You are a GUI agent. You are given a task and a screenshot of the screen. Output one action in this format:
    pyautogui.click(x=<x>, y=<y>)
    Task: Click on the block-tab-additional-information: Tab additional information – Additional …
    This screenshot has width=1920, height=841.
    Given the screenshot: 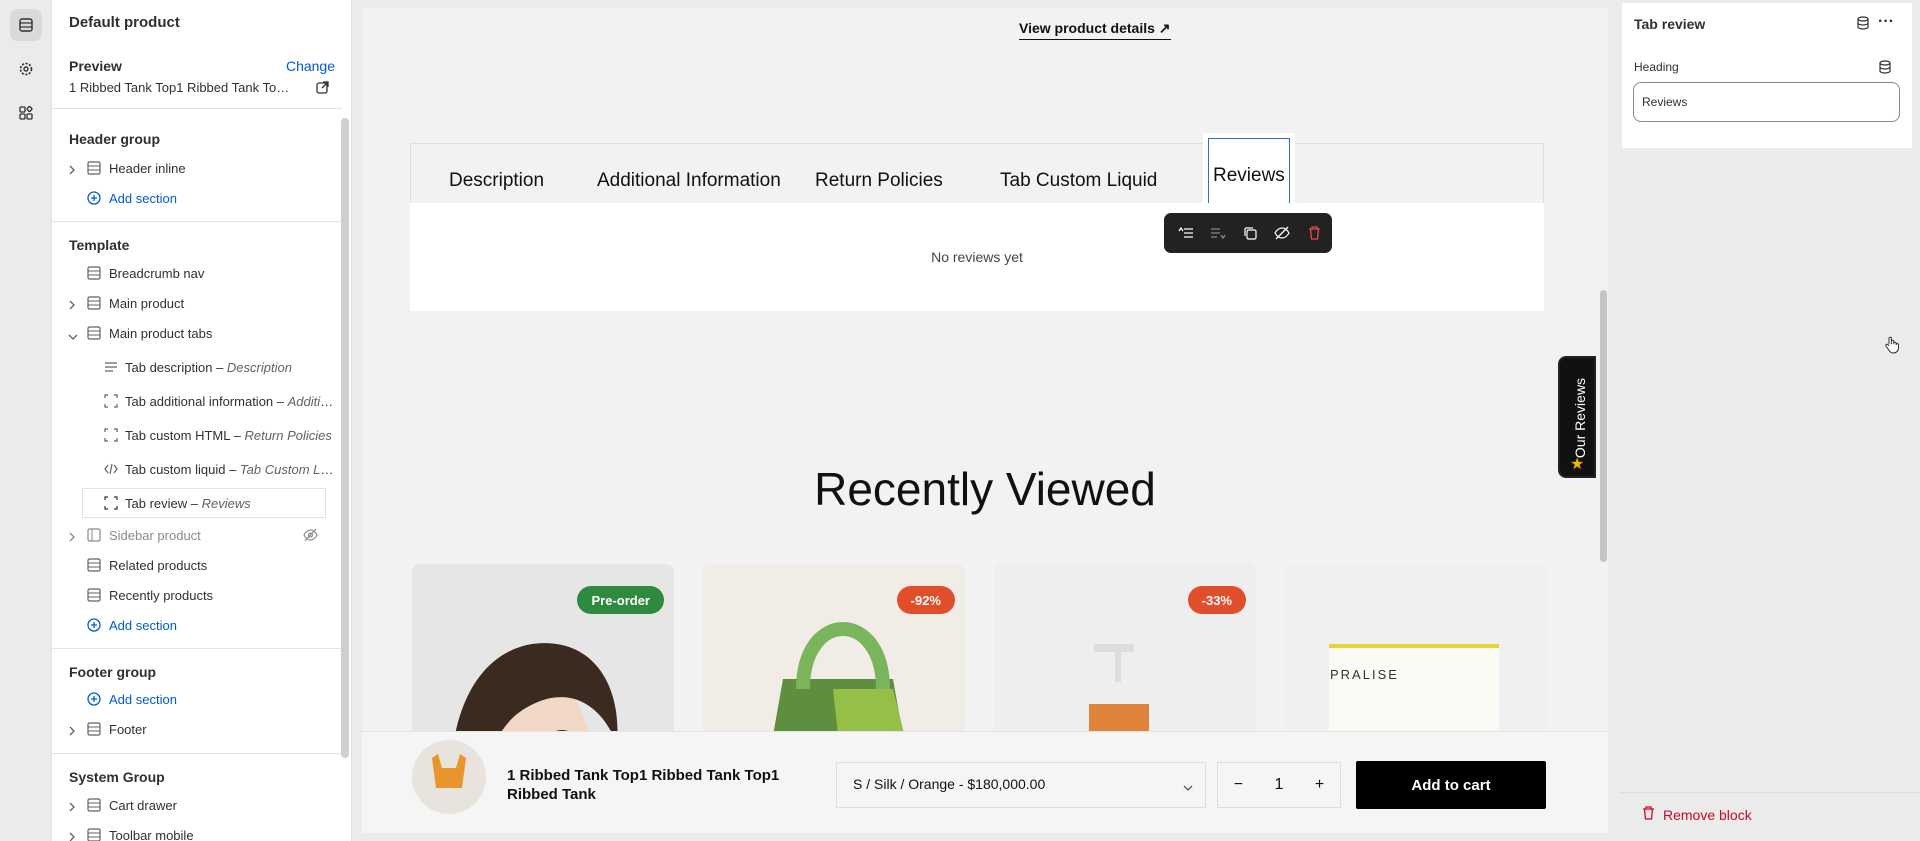 What is the action you would take?
    pyautogui.click(x=197, y=401)
    